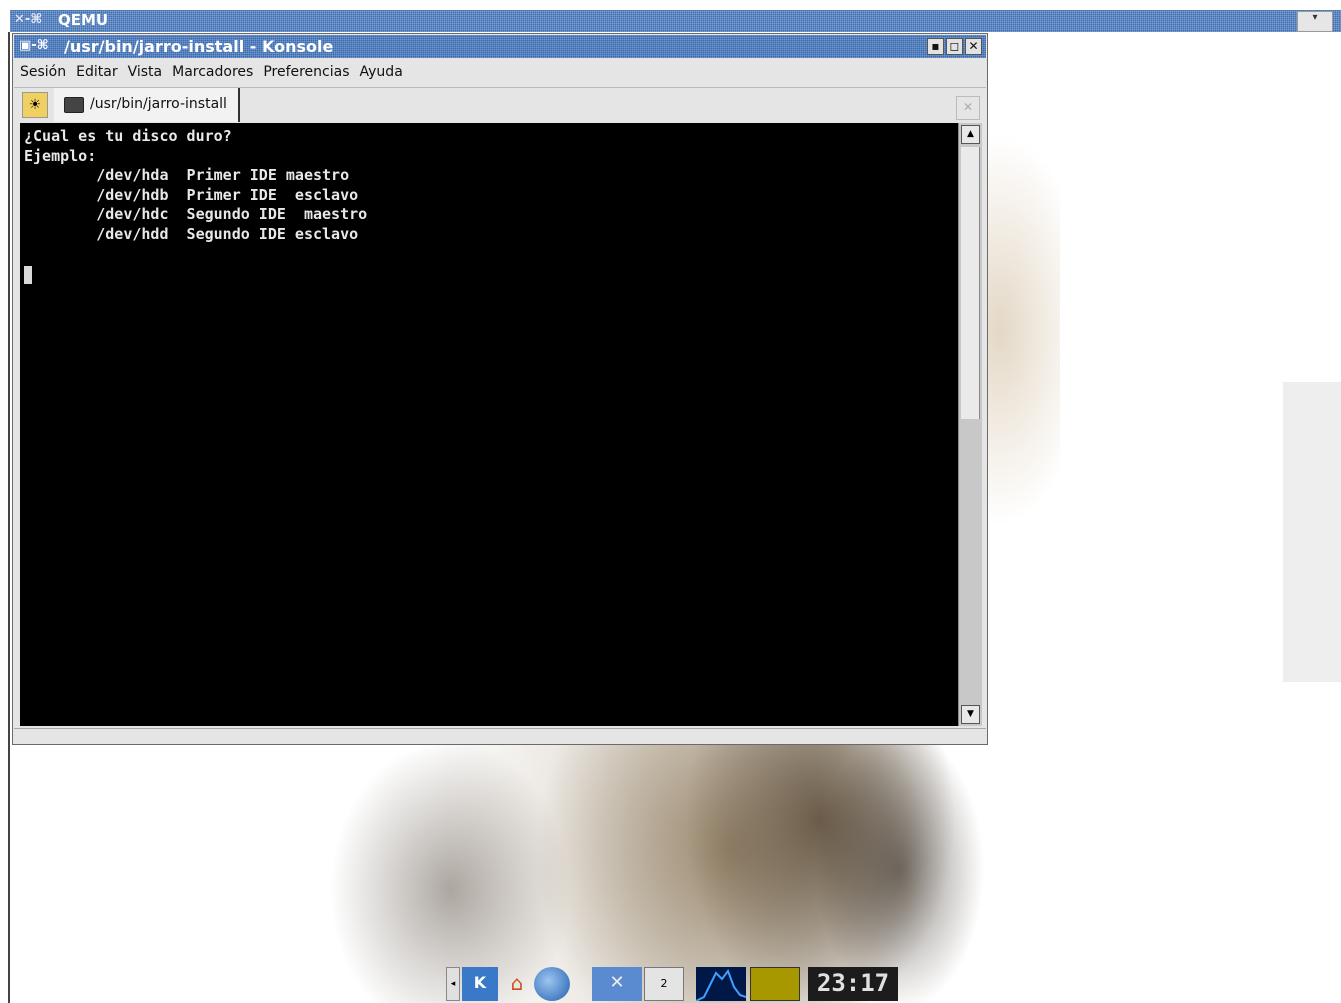  Describe the element at coordinates (60, 155) in the screenshot. I see `terminal-line: Ejemplo:` at that location.